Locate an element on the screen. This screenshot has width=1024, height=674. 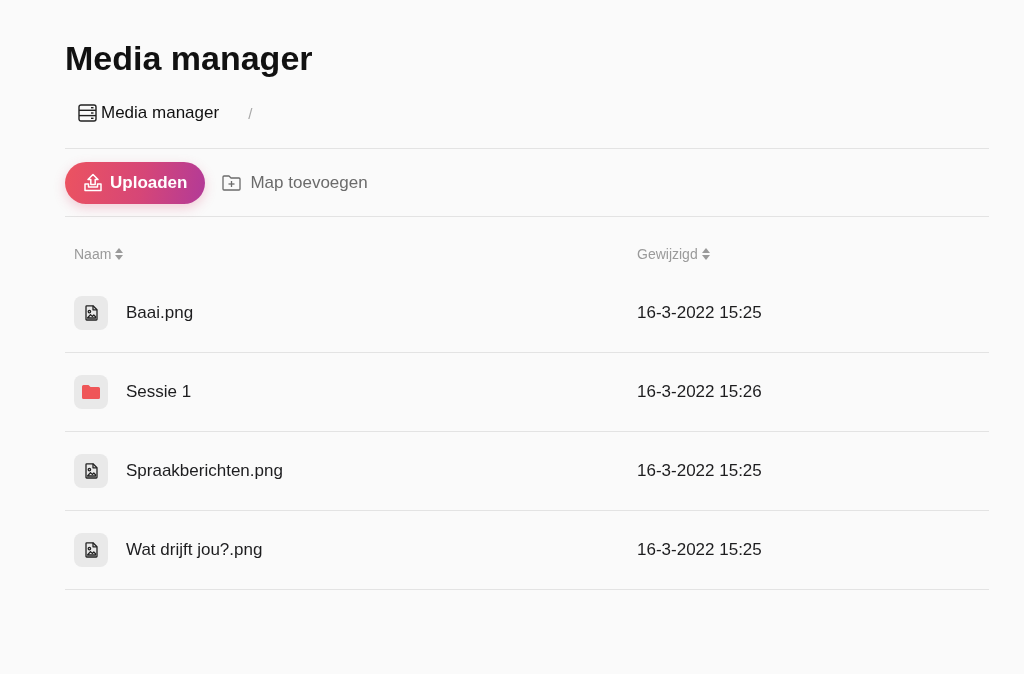
page-title: Media manager is located at coordinates (189, 58).